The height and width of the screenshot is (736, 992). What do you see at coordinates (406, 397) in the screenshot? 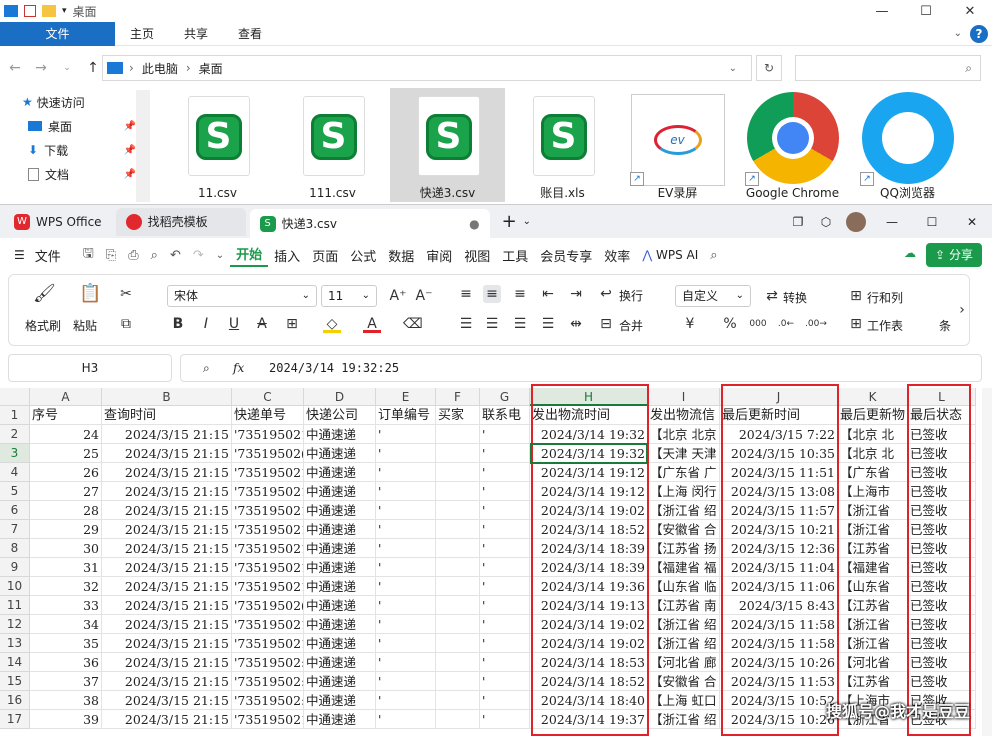
I see `column-header-e: E` at bounding box center [406, 397].